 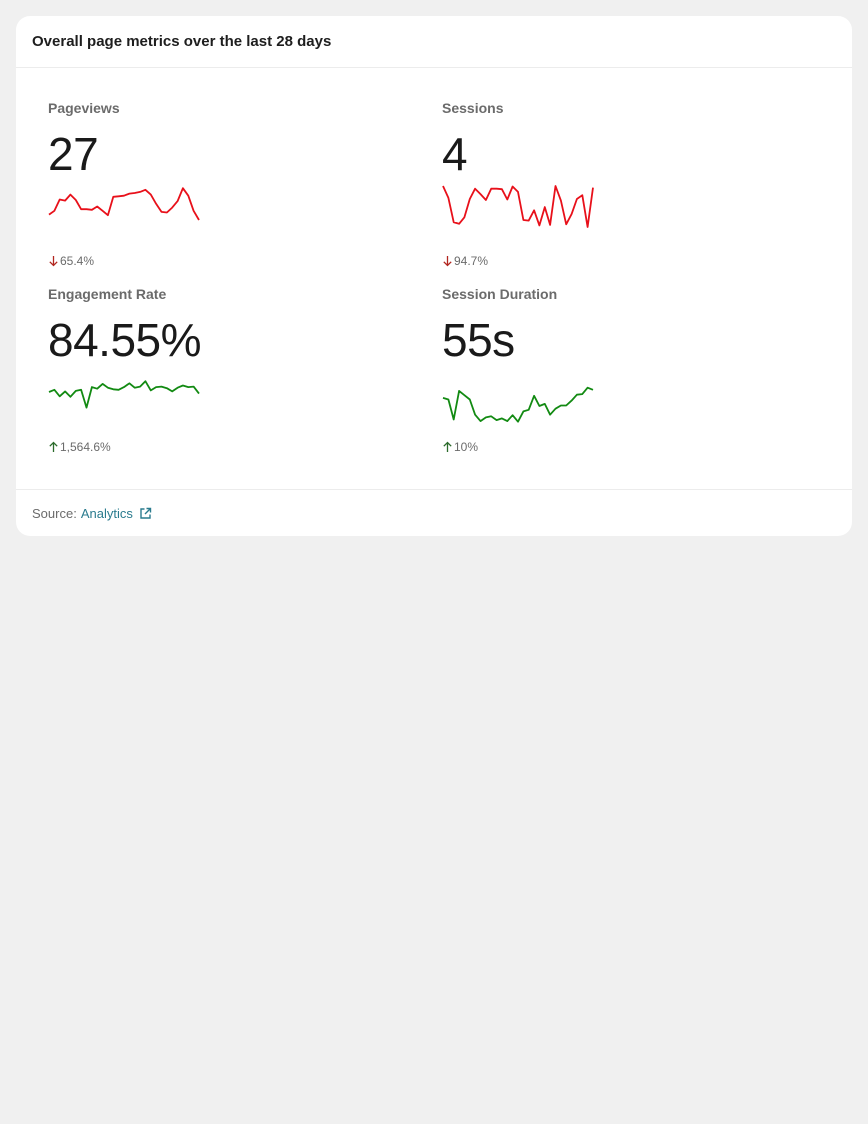 I want to click on metric-value: 55s, so click(x=478, y=340).